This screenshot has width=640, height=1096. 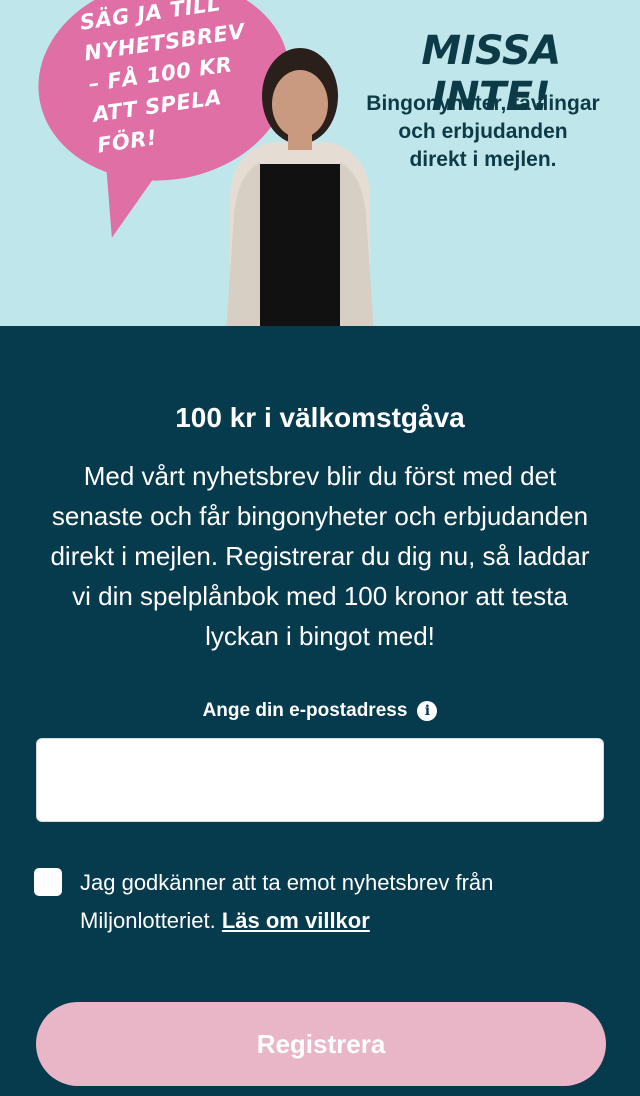 What do you see at coordinates (296, 920) in the screenshot?
I see `terms-link: Läs om villkor` at bounding box center [296, 920].